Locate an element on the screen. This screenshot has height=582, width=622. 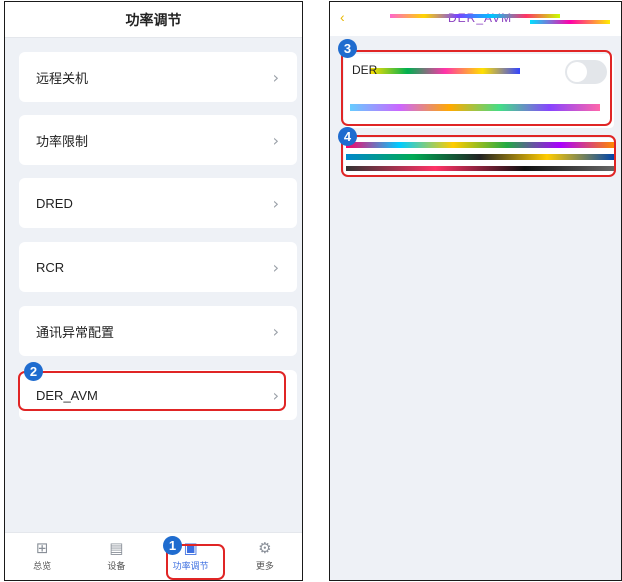
menu-item-label: DRED is located at coordinates (54, 203).